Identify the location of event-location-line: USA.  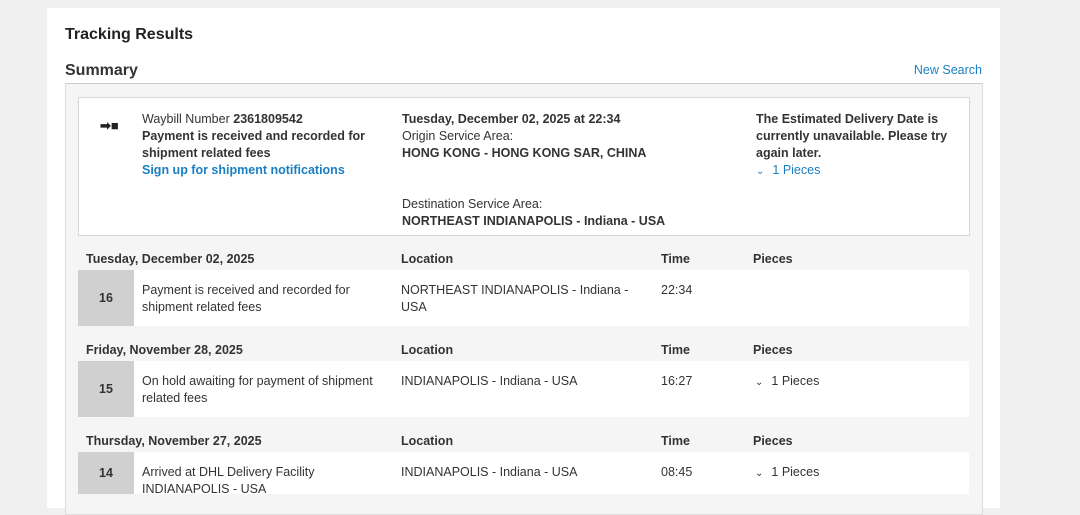
(414, 307).